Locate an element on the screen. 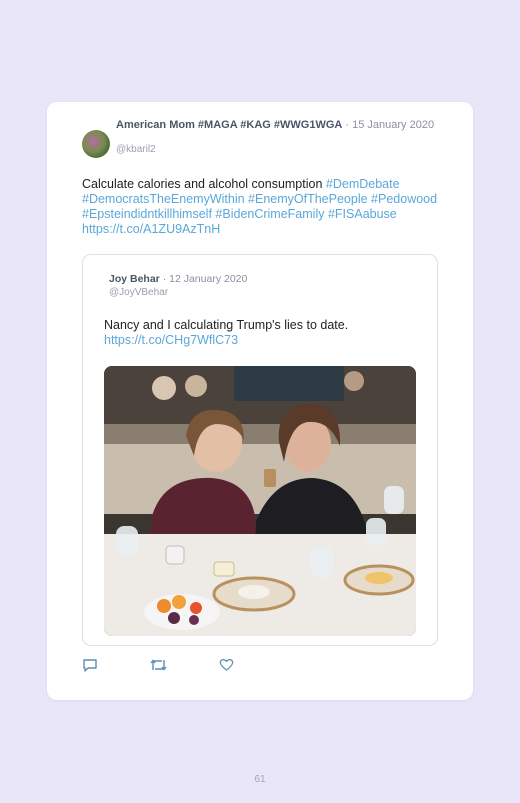 This screenshot has width=520, height=803. tweet-date: 15 January 2020 is located at coordinates (393, 125).